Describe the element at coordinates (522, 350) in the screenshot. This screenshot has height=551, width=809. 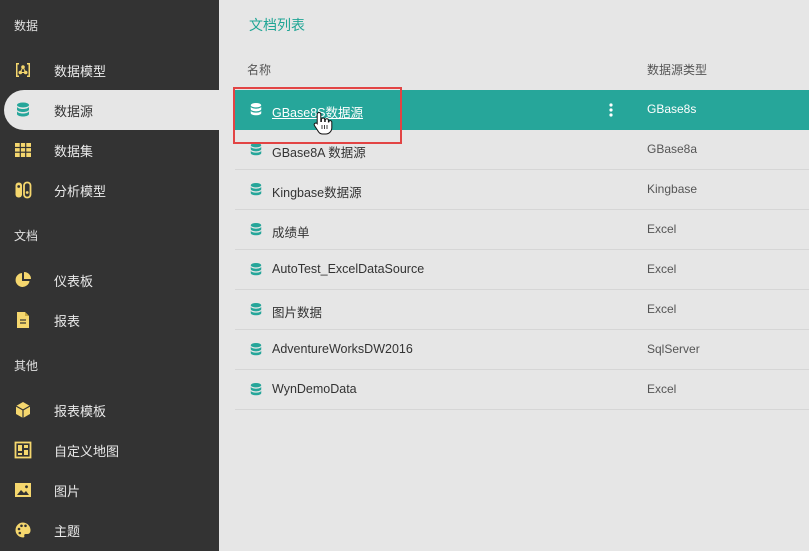
I see `table-row: AdventureWorksDW2016 SqlServer` at that location.